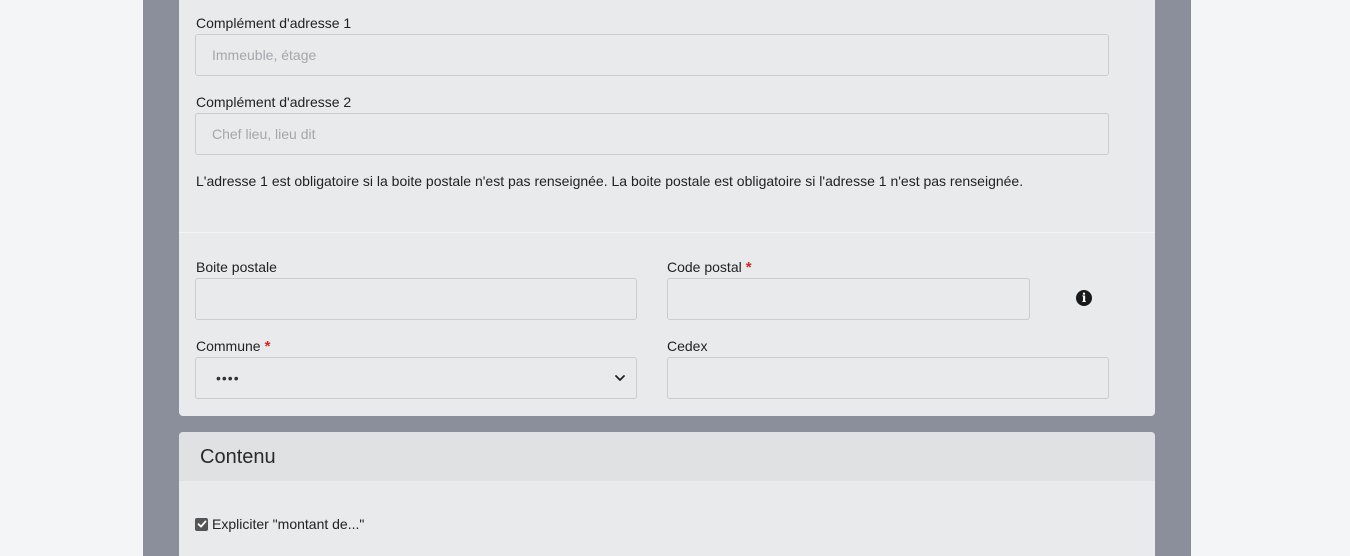  I want to click on explicit-amount-checkbox, so click(201, 524).